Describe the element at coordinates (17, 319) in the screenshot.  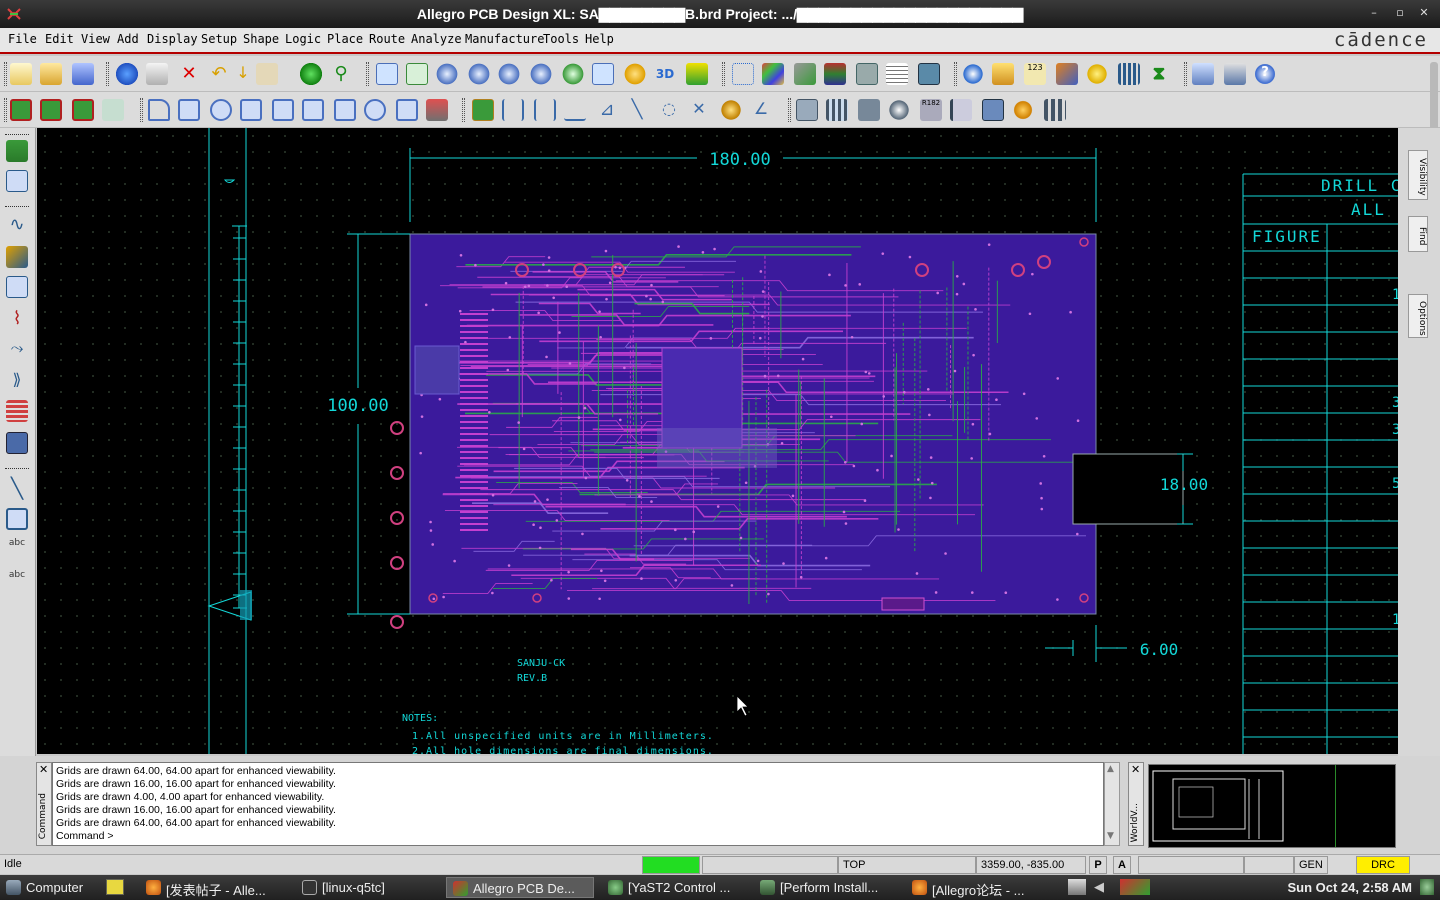
I see `delay-tune-route-icon: ⌇` at that location.